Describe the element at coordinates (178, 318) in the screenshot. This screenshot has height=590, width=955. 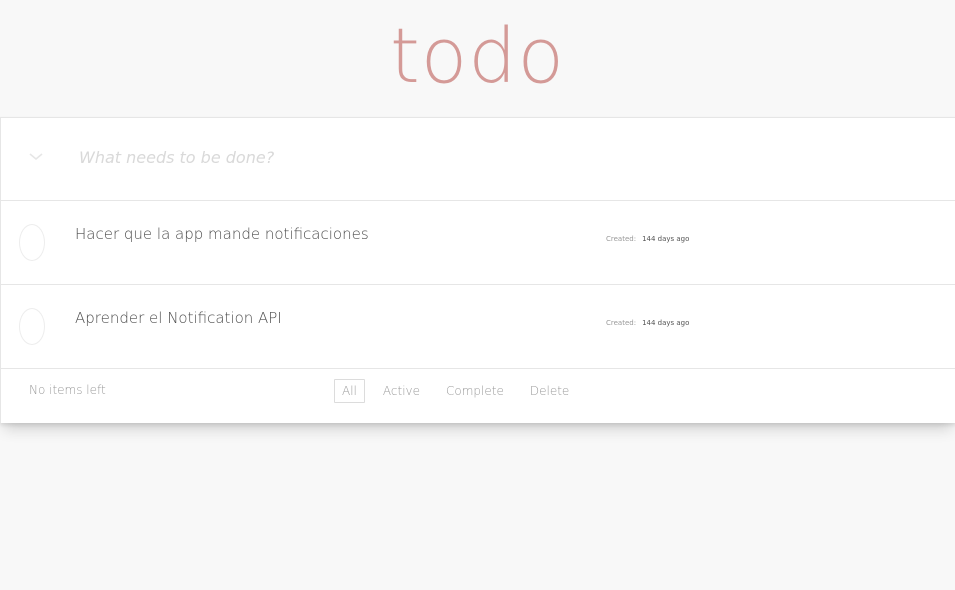
I see `todo-text: Aprender el Notification API` at that location.